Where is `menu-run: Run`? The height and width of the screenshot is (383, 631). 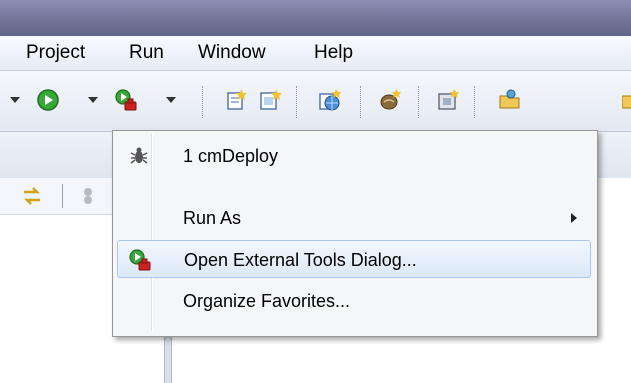 menu-run: Run is located at coordinates (146, 53).